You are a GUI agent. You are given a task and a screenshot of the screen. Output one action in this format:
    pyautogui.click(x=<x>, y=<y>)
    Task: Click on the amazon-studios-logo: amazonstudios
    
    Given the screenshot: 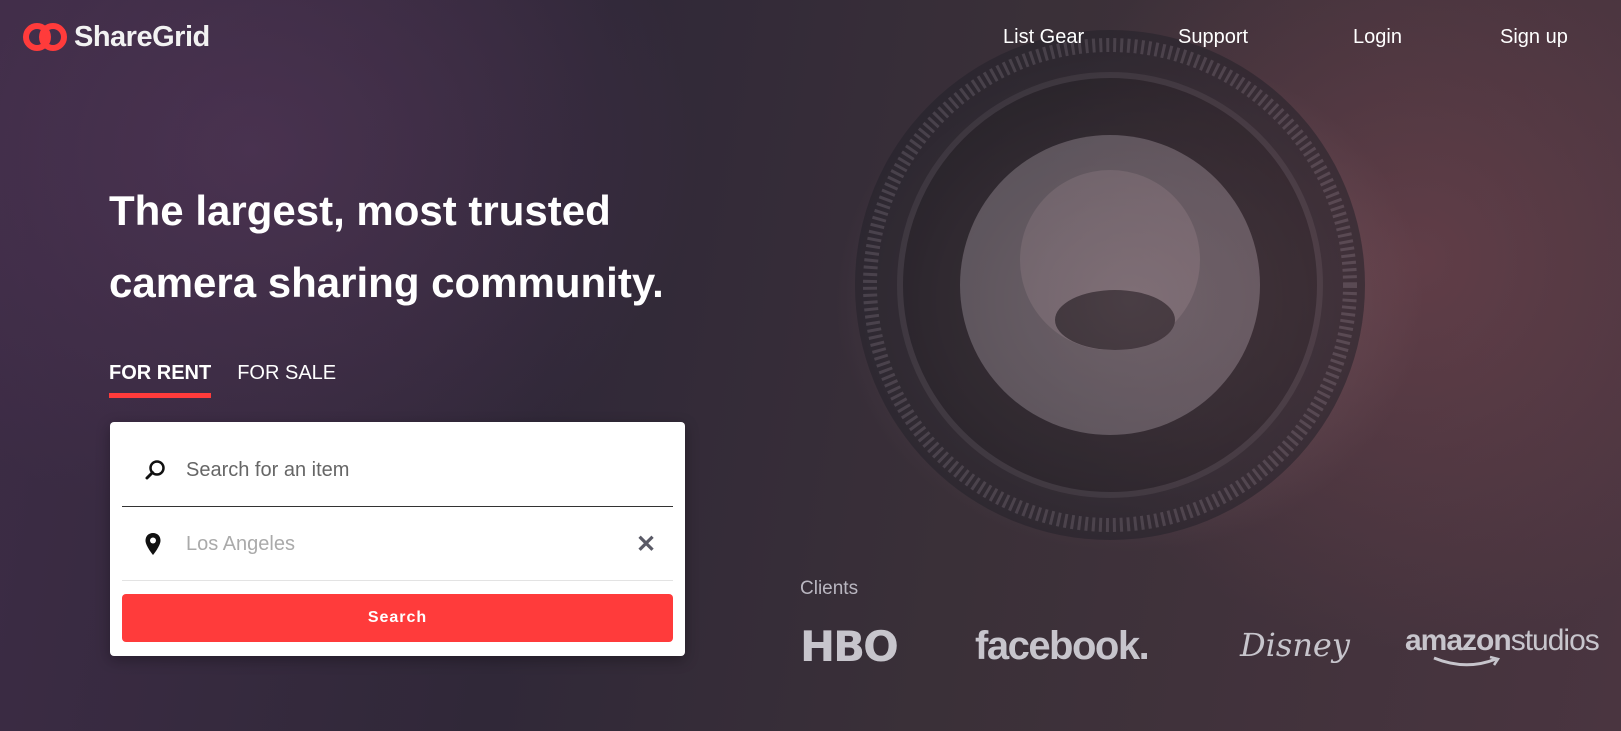 What is the action you would take?
    pyautogui.click(x=1502, y=641)
    